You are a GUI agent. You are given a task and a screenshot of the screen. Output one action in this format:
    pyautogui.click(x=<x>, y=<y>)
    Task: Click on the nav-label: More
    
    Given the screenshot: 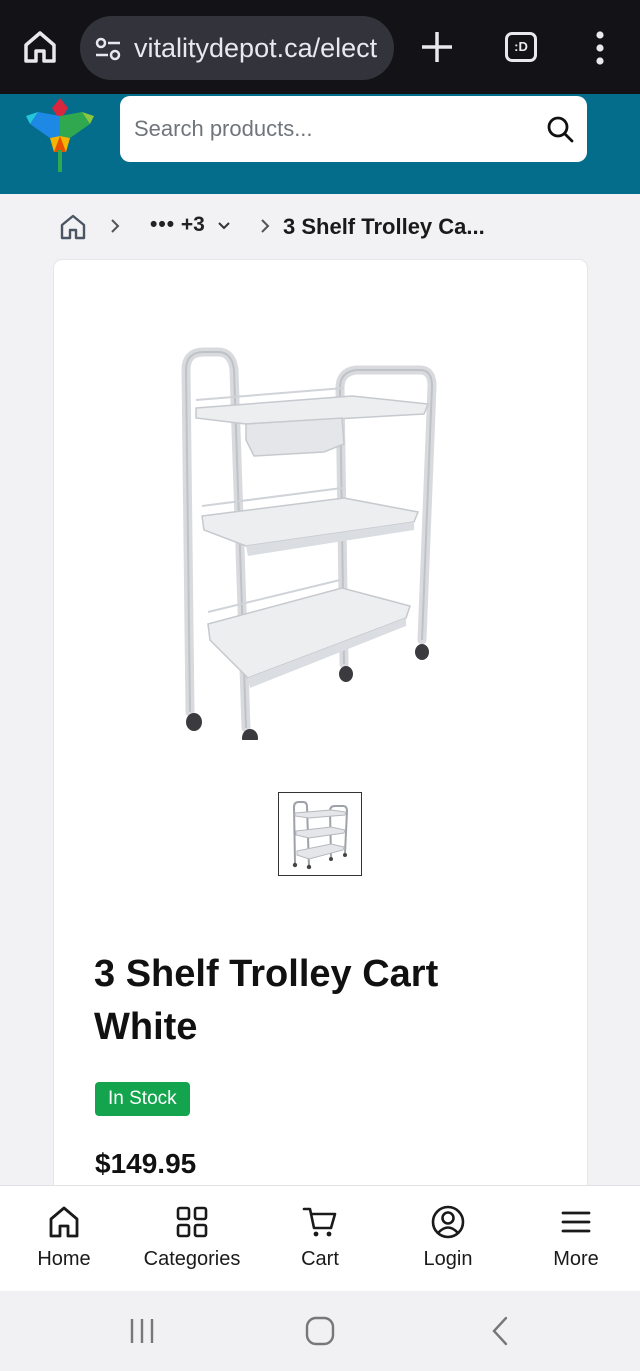 What is the action you would take?
    pyautogui.click(x=576, y=1259)
    